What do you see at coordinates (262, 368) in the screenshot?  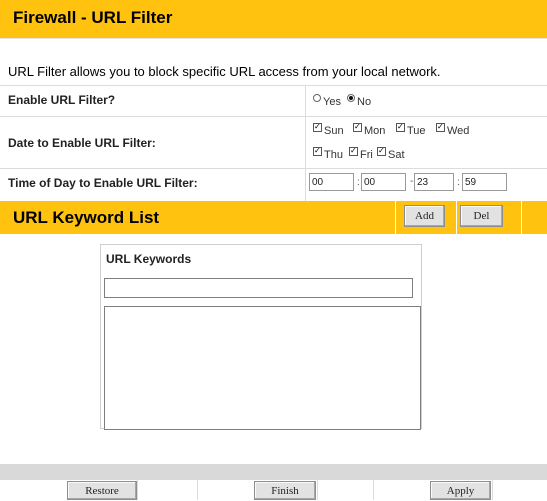 I see `keyword-list` at bounding box center [262, 368].